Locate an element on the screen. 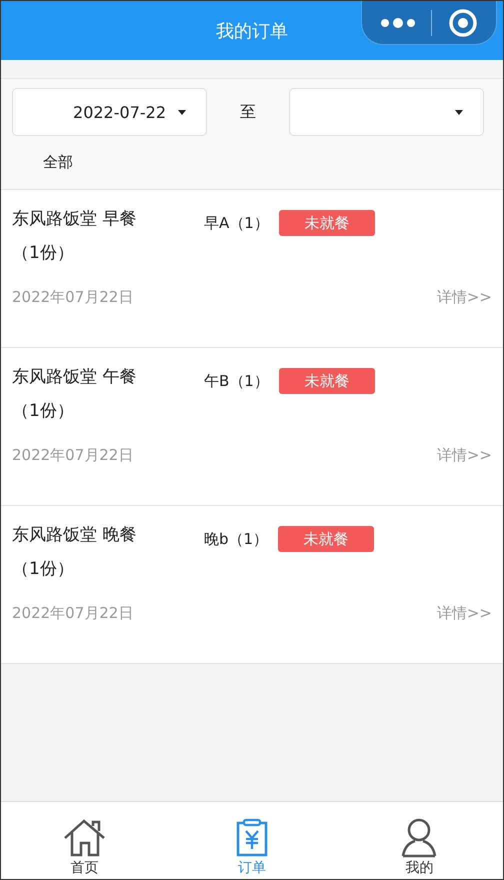  tab-item: 我的 is located at coordinates (419, 847).